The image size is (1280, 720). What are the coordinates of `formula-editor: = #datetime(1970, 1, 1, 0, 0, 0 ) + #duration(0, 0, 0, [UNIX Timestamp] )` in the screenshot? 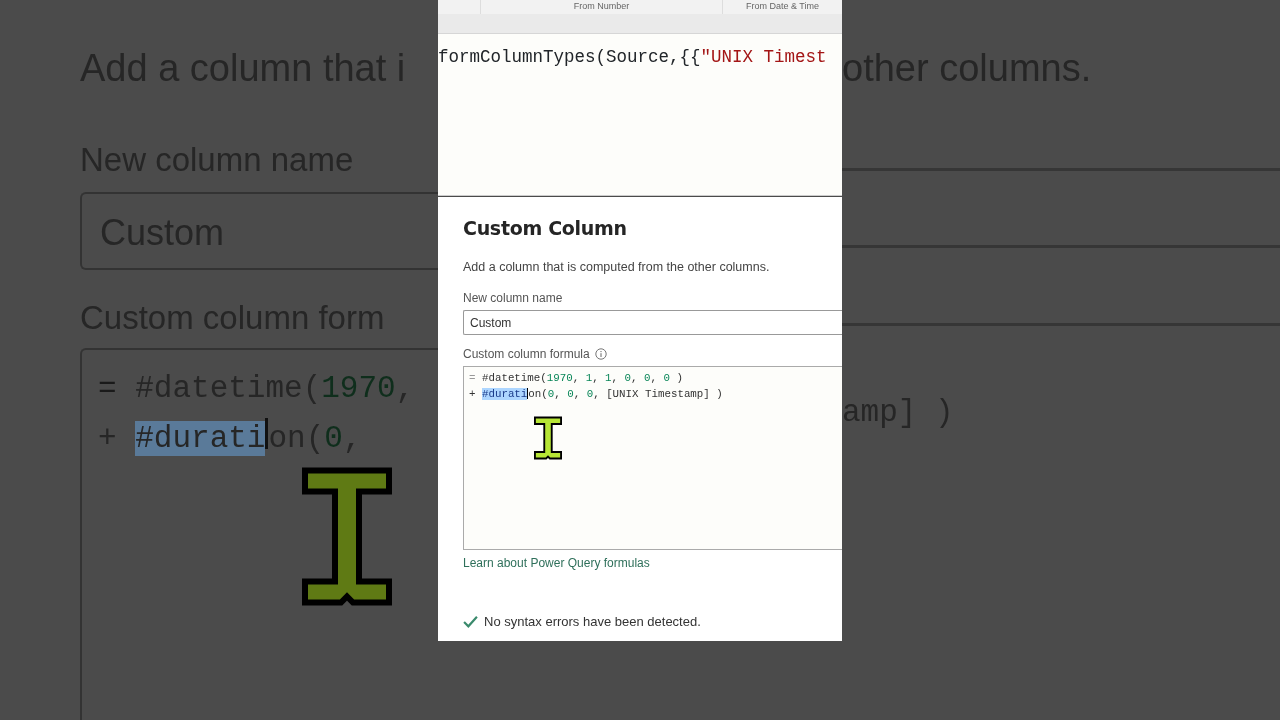 It's located at (652, 458).